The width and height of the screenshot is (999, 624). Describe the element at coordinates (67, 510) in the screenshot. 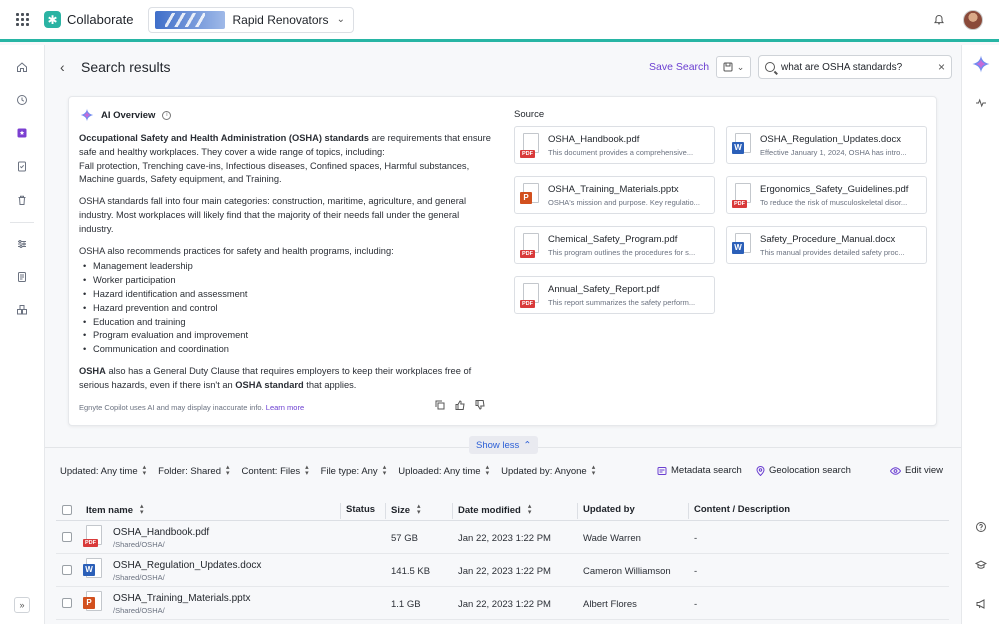

I see `select-all-checkbox` at that location.